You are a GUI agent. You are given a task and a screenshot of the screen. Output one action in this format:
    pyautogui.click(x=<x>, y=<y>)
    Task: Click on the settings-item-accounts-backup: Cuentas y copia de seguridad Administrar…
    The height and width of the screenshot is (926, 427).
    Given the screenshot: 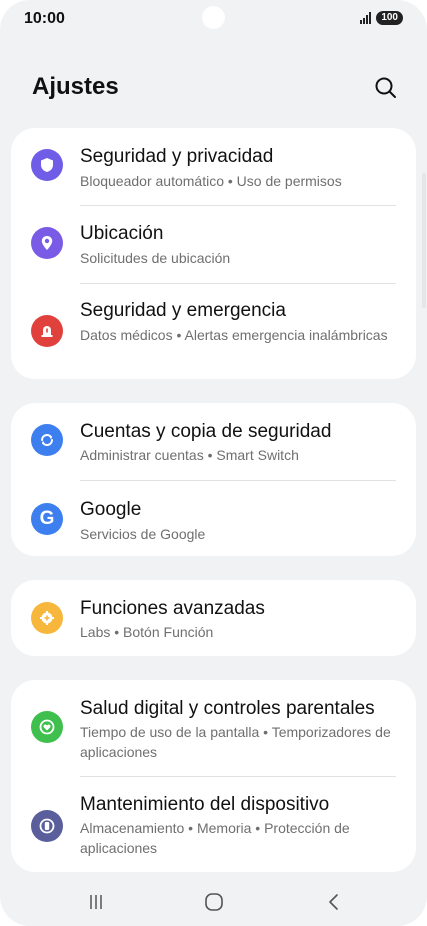 What is the action you would take?
    pyautogui.click(x=213, y=441)
    